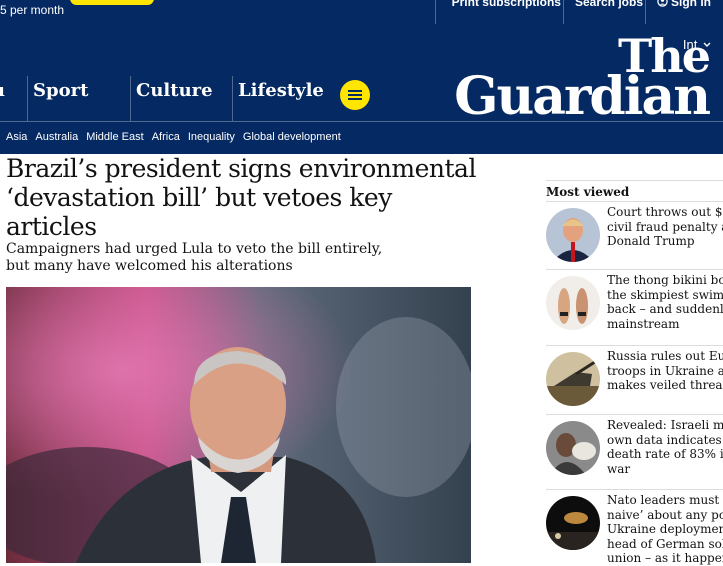  What do you see at coordinates (665, 212) in the screenshot?
I see `most-viewed-line: Court throws out $50` at bounding box center [665, 212].